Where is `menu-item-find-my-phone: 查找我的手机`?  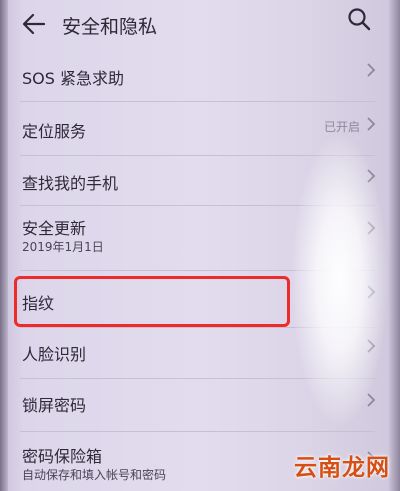 menu-item-find-my-phone: 查找我的手机 is located at coordinates (196, 182).